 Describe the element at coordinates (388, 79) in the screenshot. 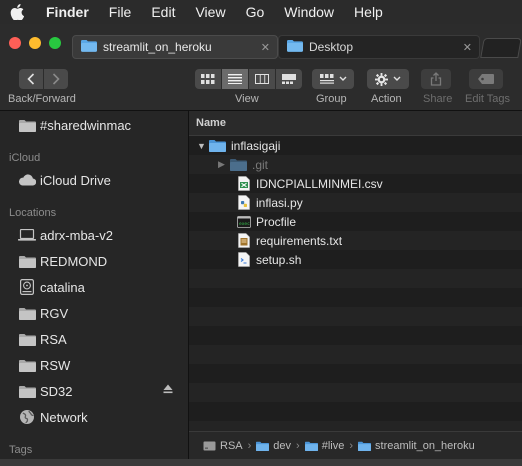

I see `action-button` at that location.